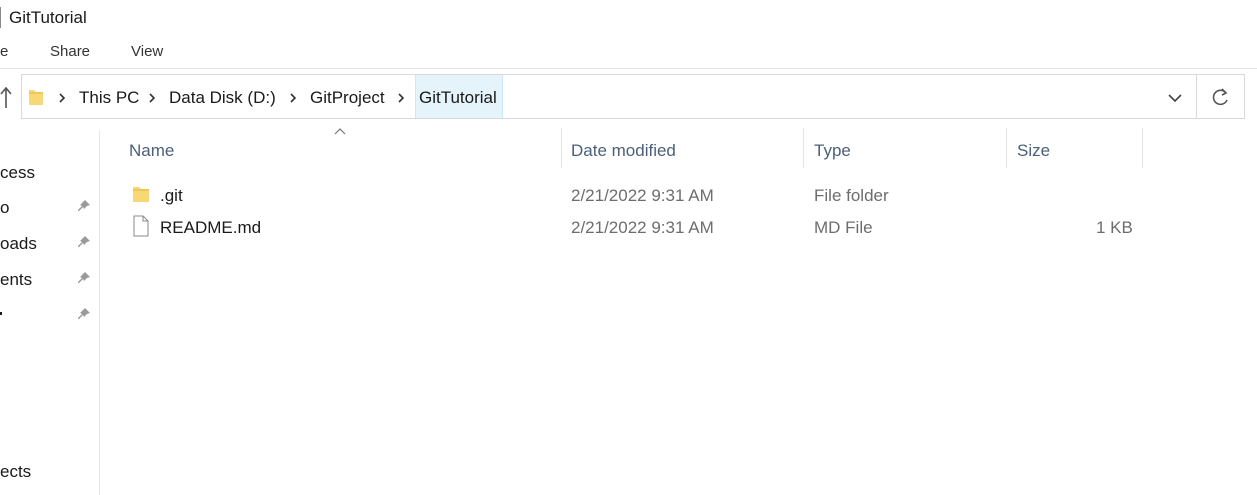  Describe the element at coordinates (1175, 98) in the screenshot. I see `chevron-down-icon` at that location.